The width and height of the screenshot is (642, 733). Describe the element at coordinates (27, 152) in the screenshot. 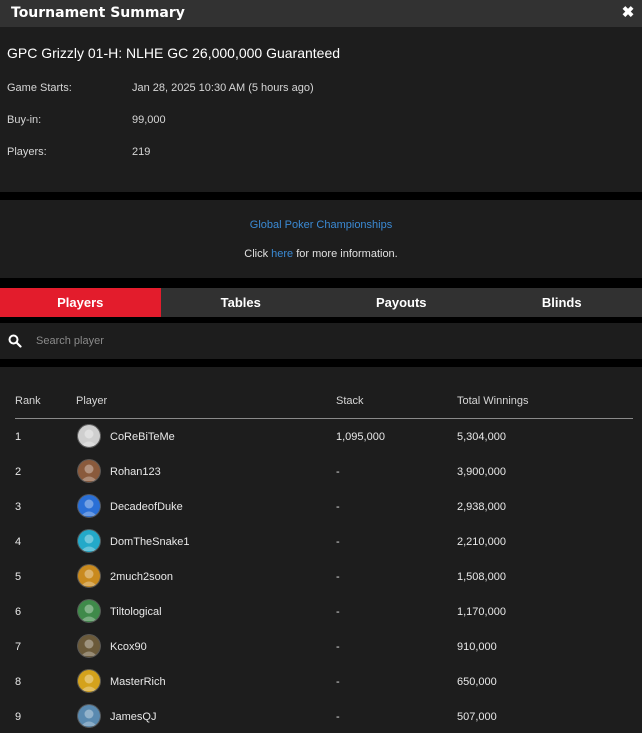

I see `players-label: Players:` at that location.